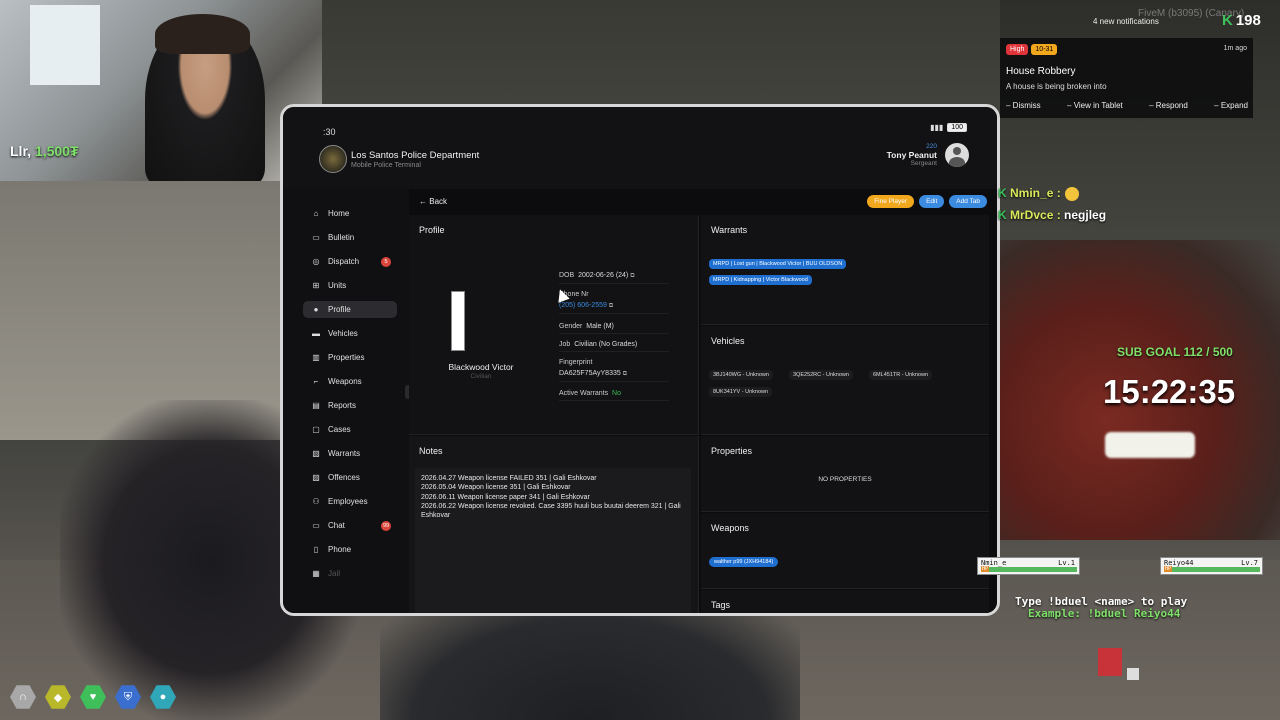  What do you see at coordinates (845, 601) in the screenshot?
I see `tags-panel: Tags` at bounding box center [845, 601].